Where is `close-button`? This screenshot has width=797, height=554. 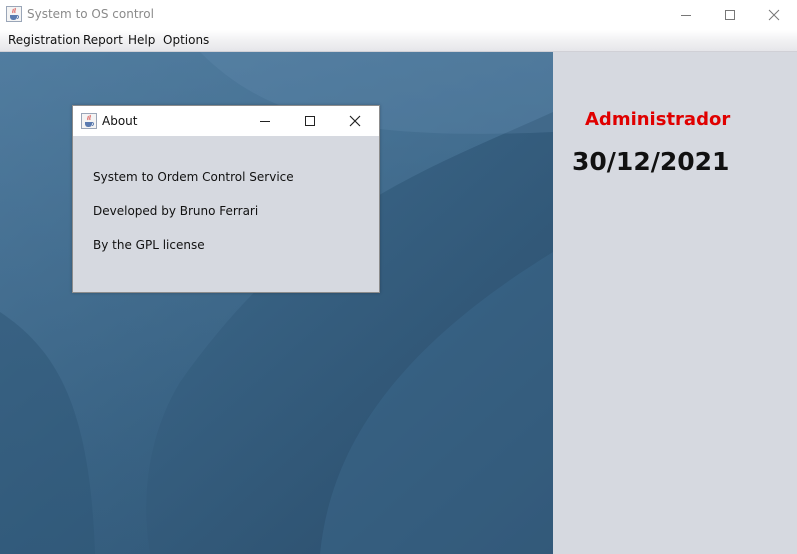 close-button is located at coordinates (774, 15).